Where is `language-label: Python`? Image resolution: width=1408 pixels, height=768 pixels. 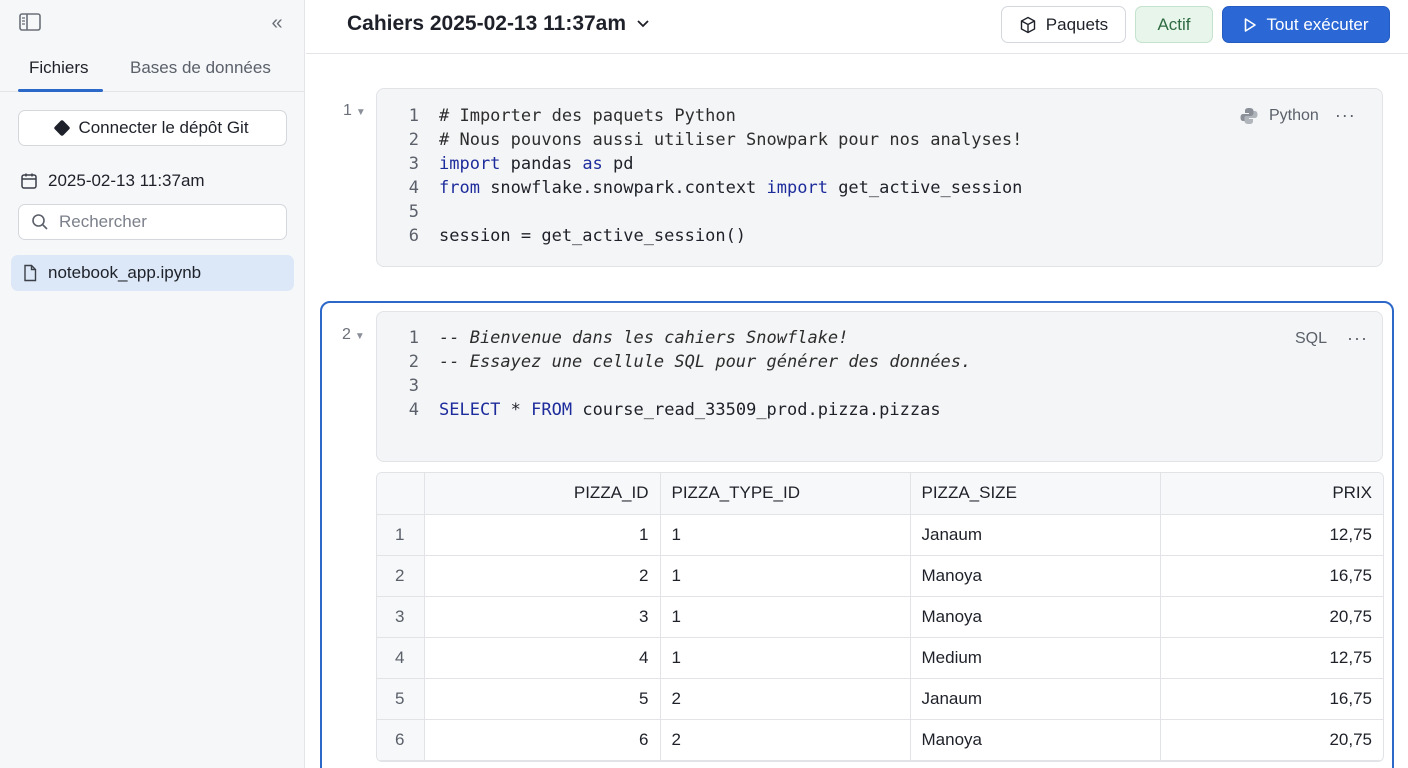
language-label: Python is located at coordinates (1294, 115).